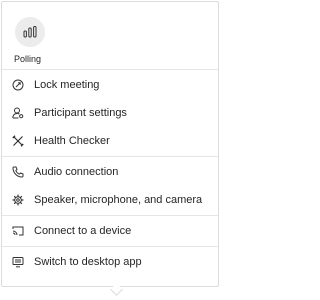 Image resolution: width=320 pixels, height=300 pixels. What do you see at coordinates (18, 85) in the screenshot?
I see `lock-meeting-icon` at bounding box center [18, 85].